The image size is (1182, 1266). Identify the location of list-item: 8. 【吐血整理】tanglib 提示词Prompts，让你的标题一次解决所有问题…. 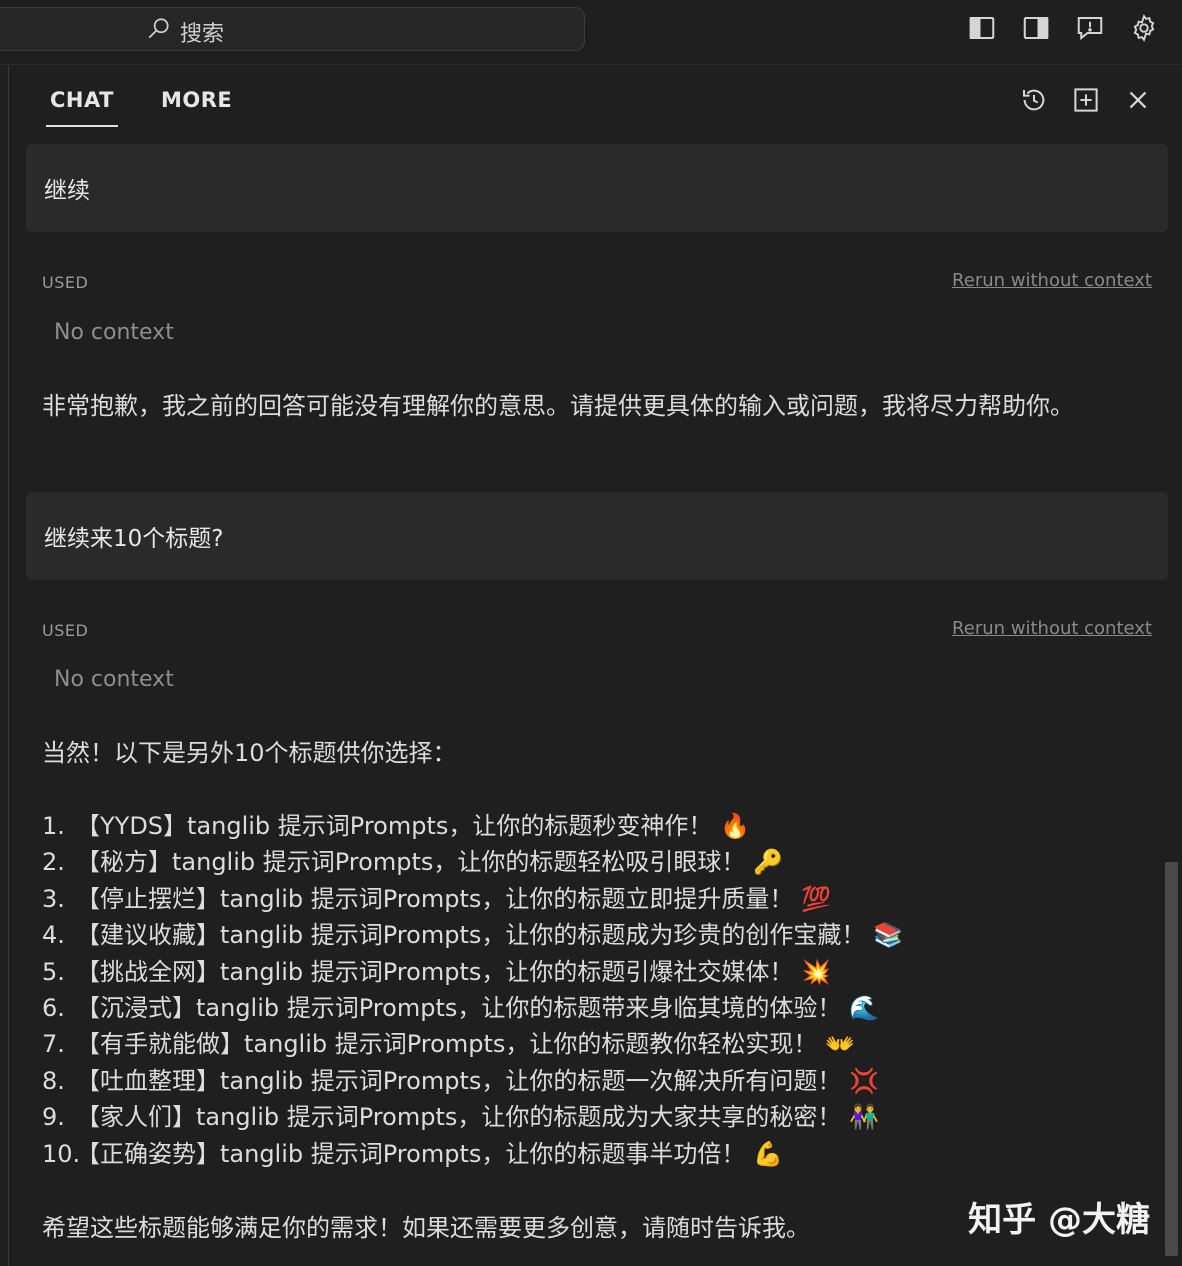
(460, 1080).